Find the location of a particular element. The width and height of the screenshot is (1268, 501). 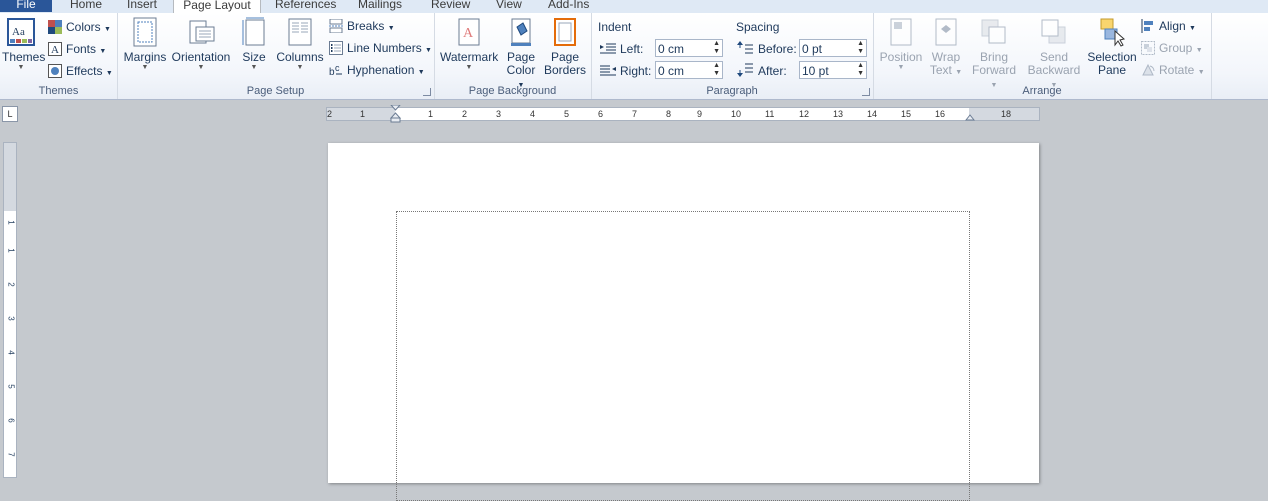

orientation-label: Orientation is located at coordinates (201, 57).